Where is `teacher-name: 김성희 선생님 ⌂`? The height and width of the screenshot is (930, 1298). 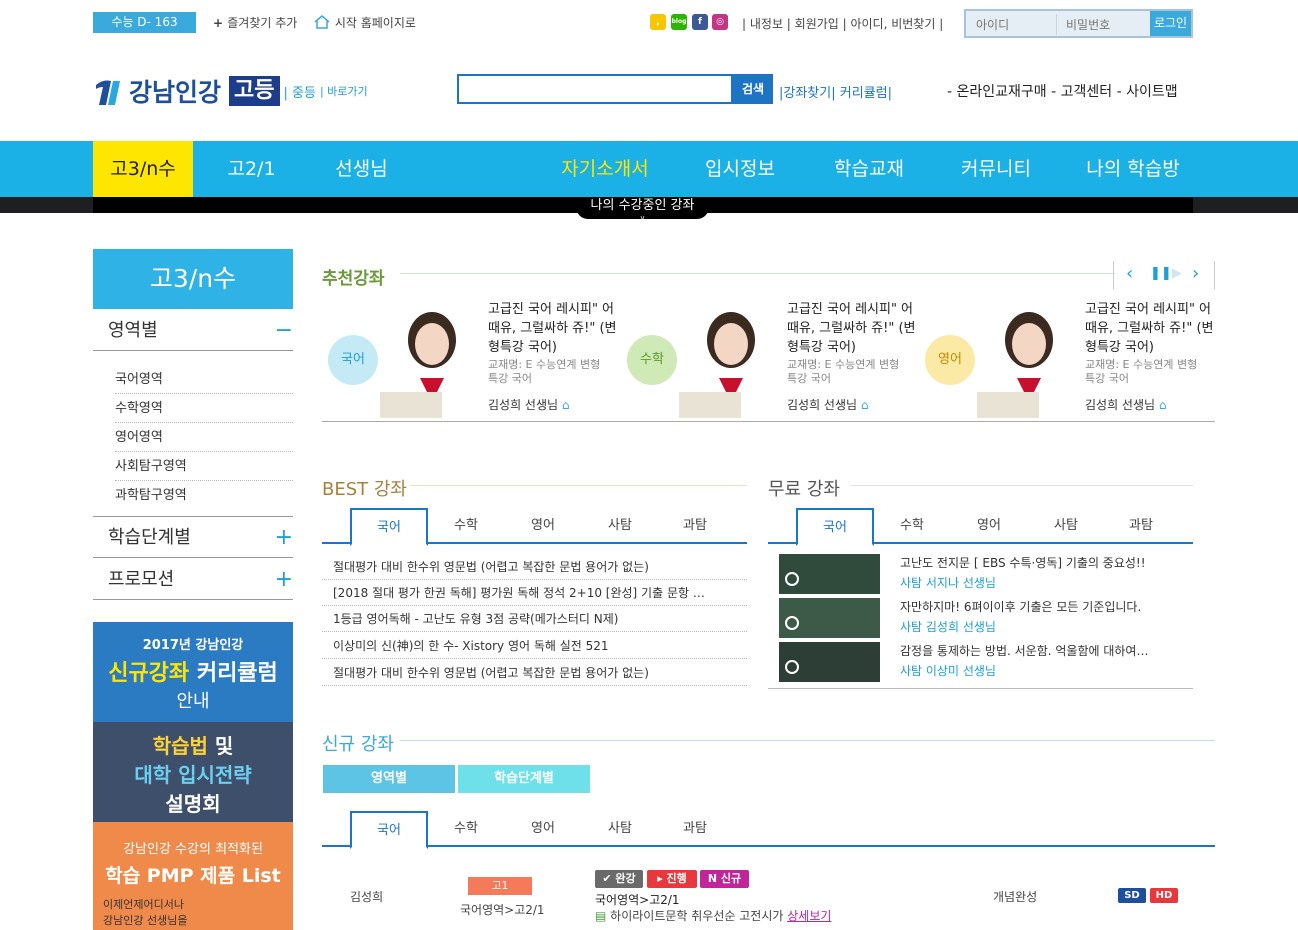
teacher-name: 김성희 선생님 ⌂ is located at coordinates (1126, 404).